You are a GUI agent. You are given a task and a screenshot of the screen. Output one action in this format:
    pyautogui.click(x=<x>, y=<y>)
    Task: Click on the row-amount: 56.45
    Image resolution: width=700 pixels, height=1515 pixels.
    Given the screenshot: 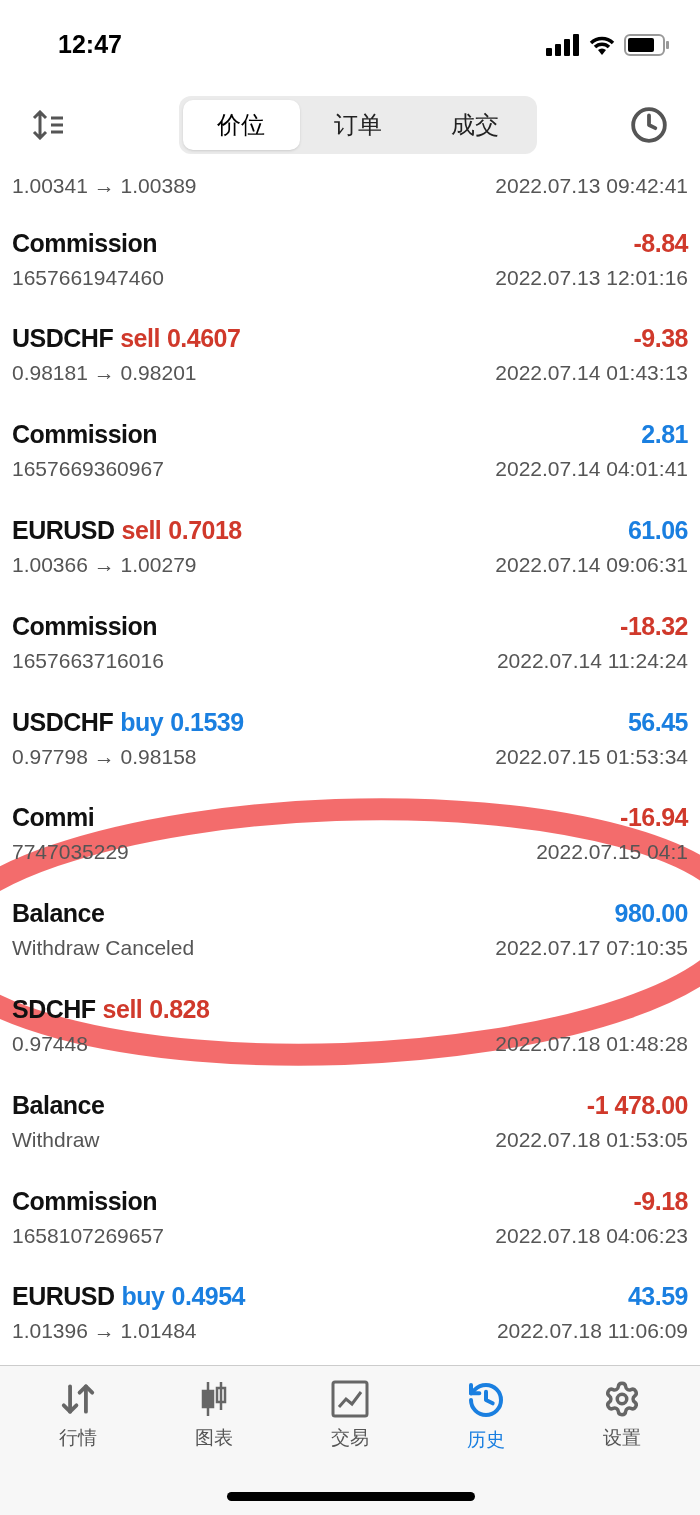 What is the action you would take?
    pyautogui.click(x=657, y=722)
    